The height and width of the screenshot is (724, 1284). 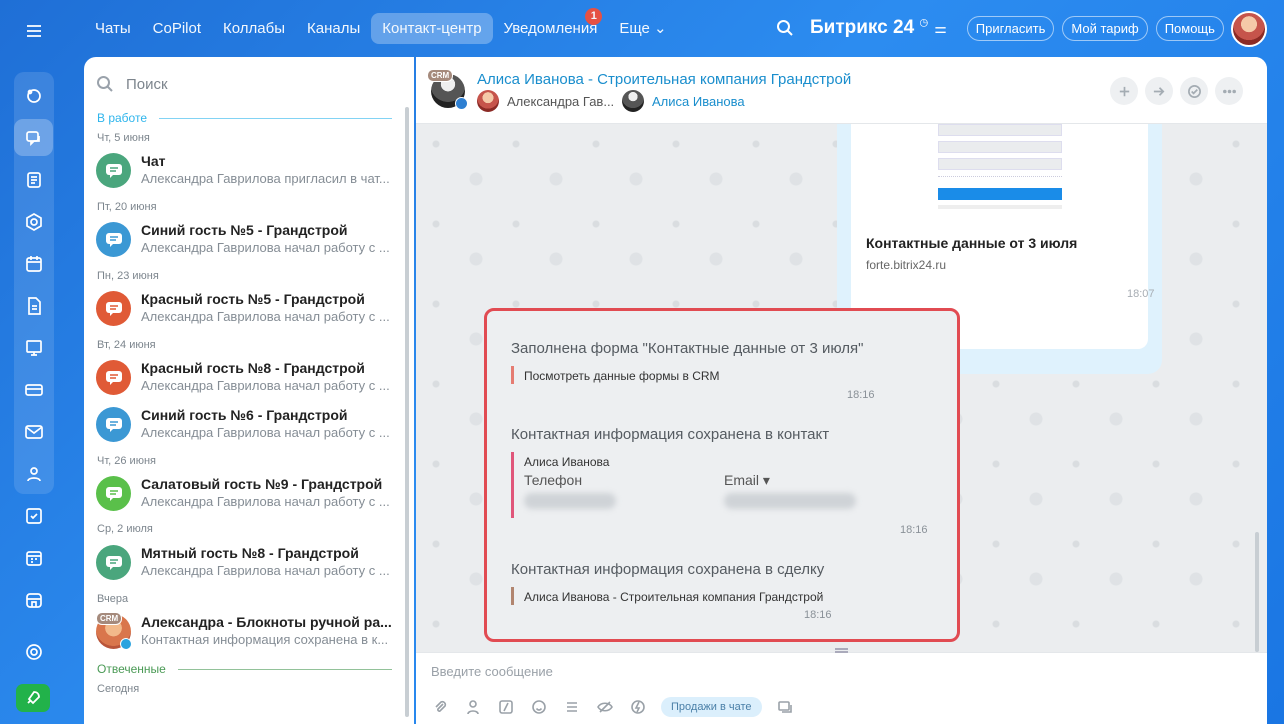 I want to click on finish-check-icon, so click(x=1194, y=91).